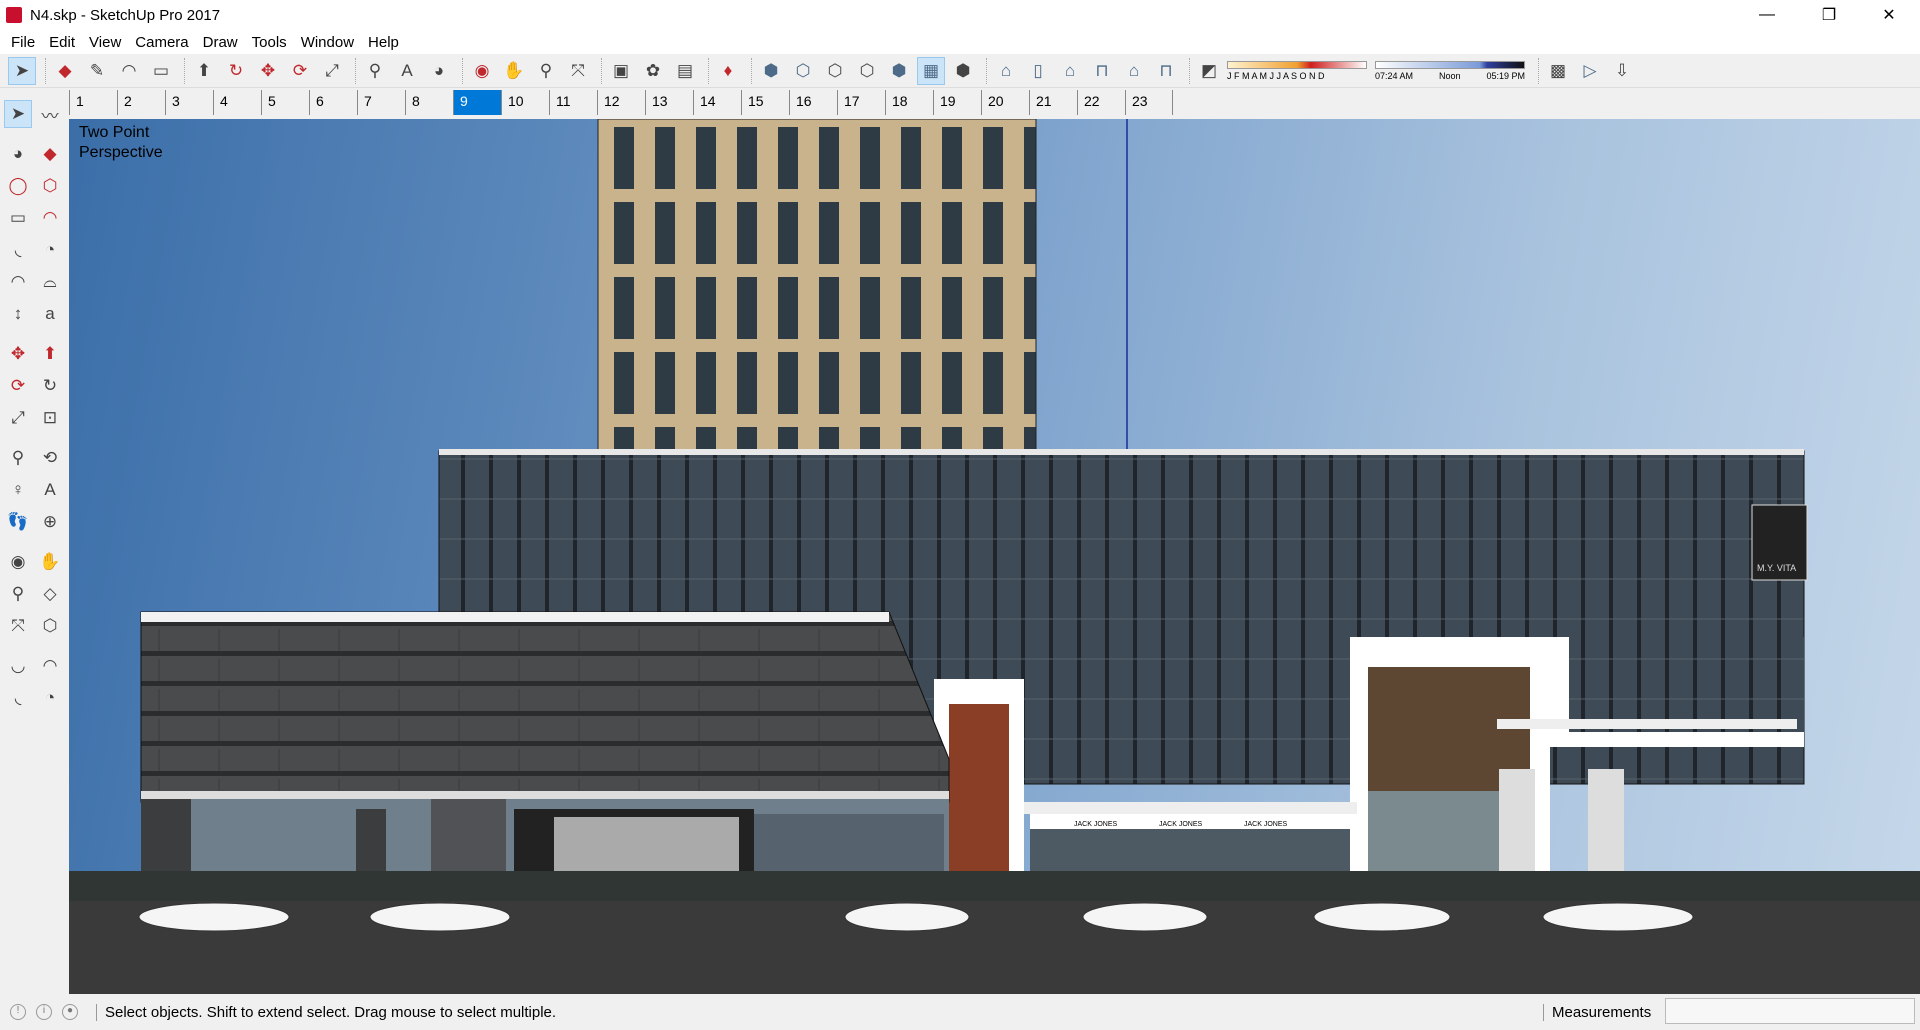 The image size is (1920, 1030). Describe the element at coordinates (161, 42) in the screenshot. I see `menu-camera: Camera` at that location.